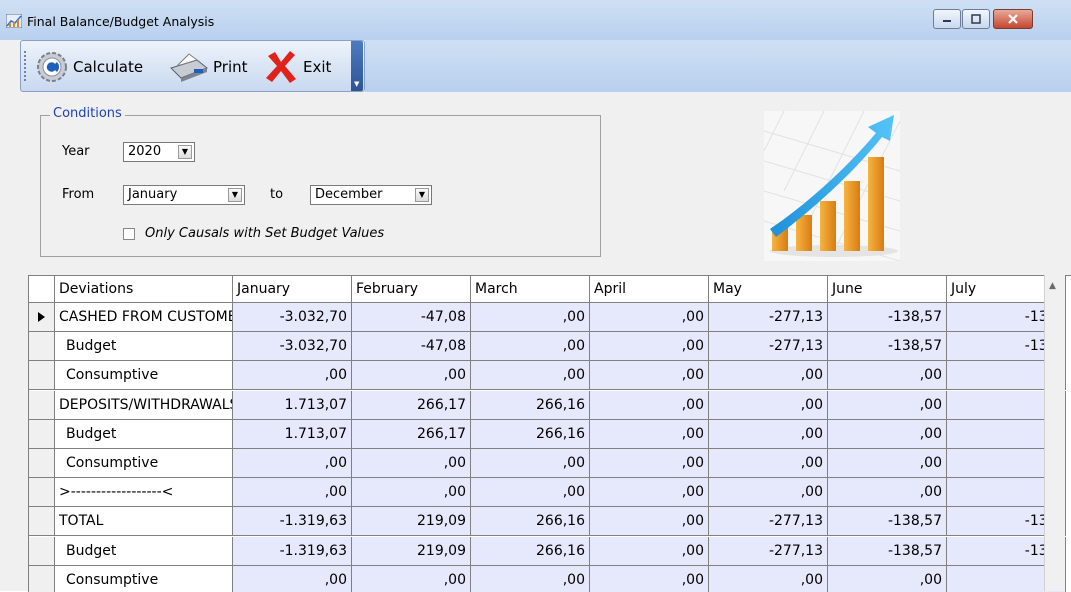 The height and width of the screenshot is (592, 1071). I want to click on deviation-name-cell: >------------------<, so click(144, 493).